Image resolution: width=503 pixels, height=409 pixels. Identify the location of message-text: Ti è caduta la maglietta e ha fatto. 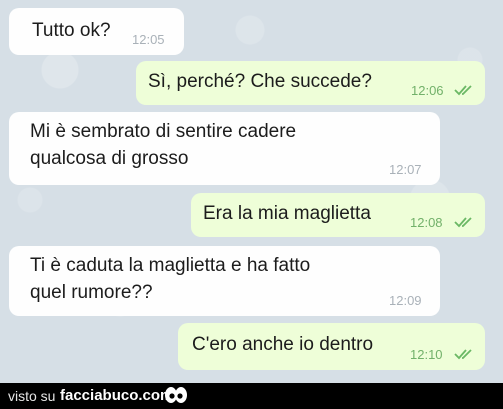
(170, 265).